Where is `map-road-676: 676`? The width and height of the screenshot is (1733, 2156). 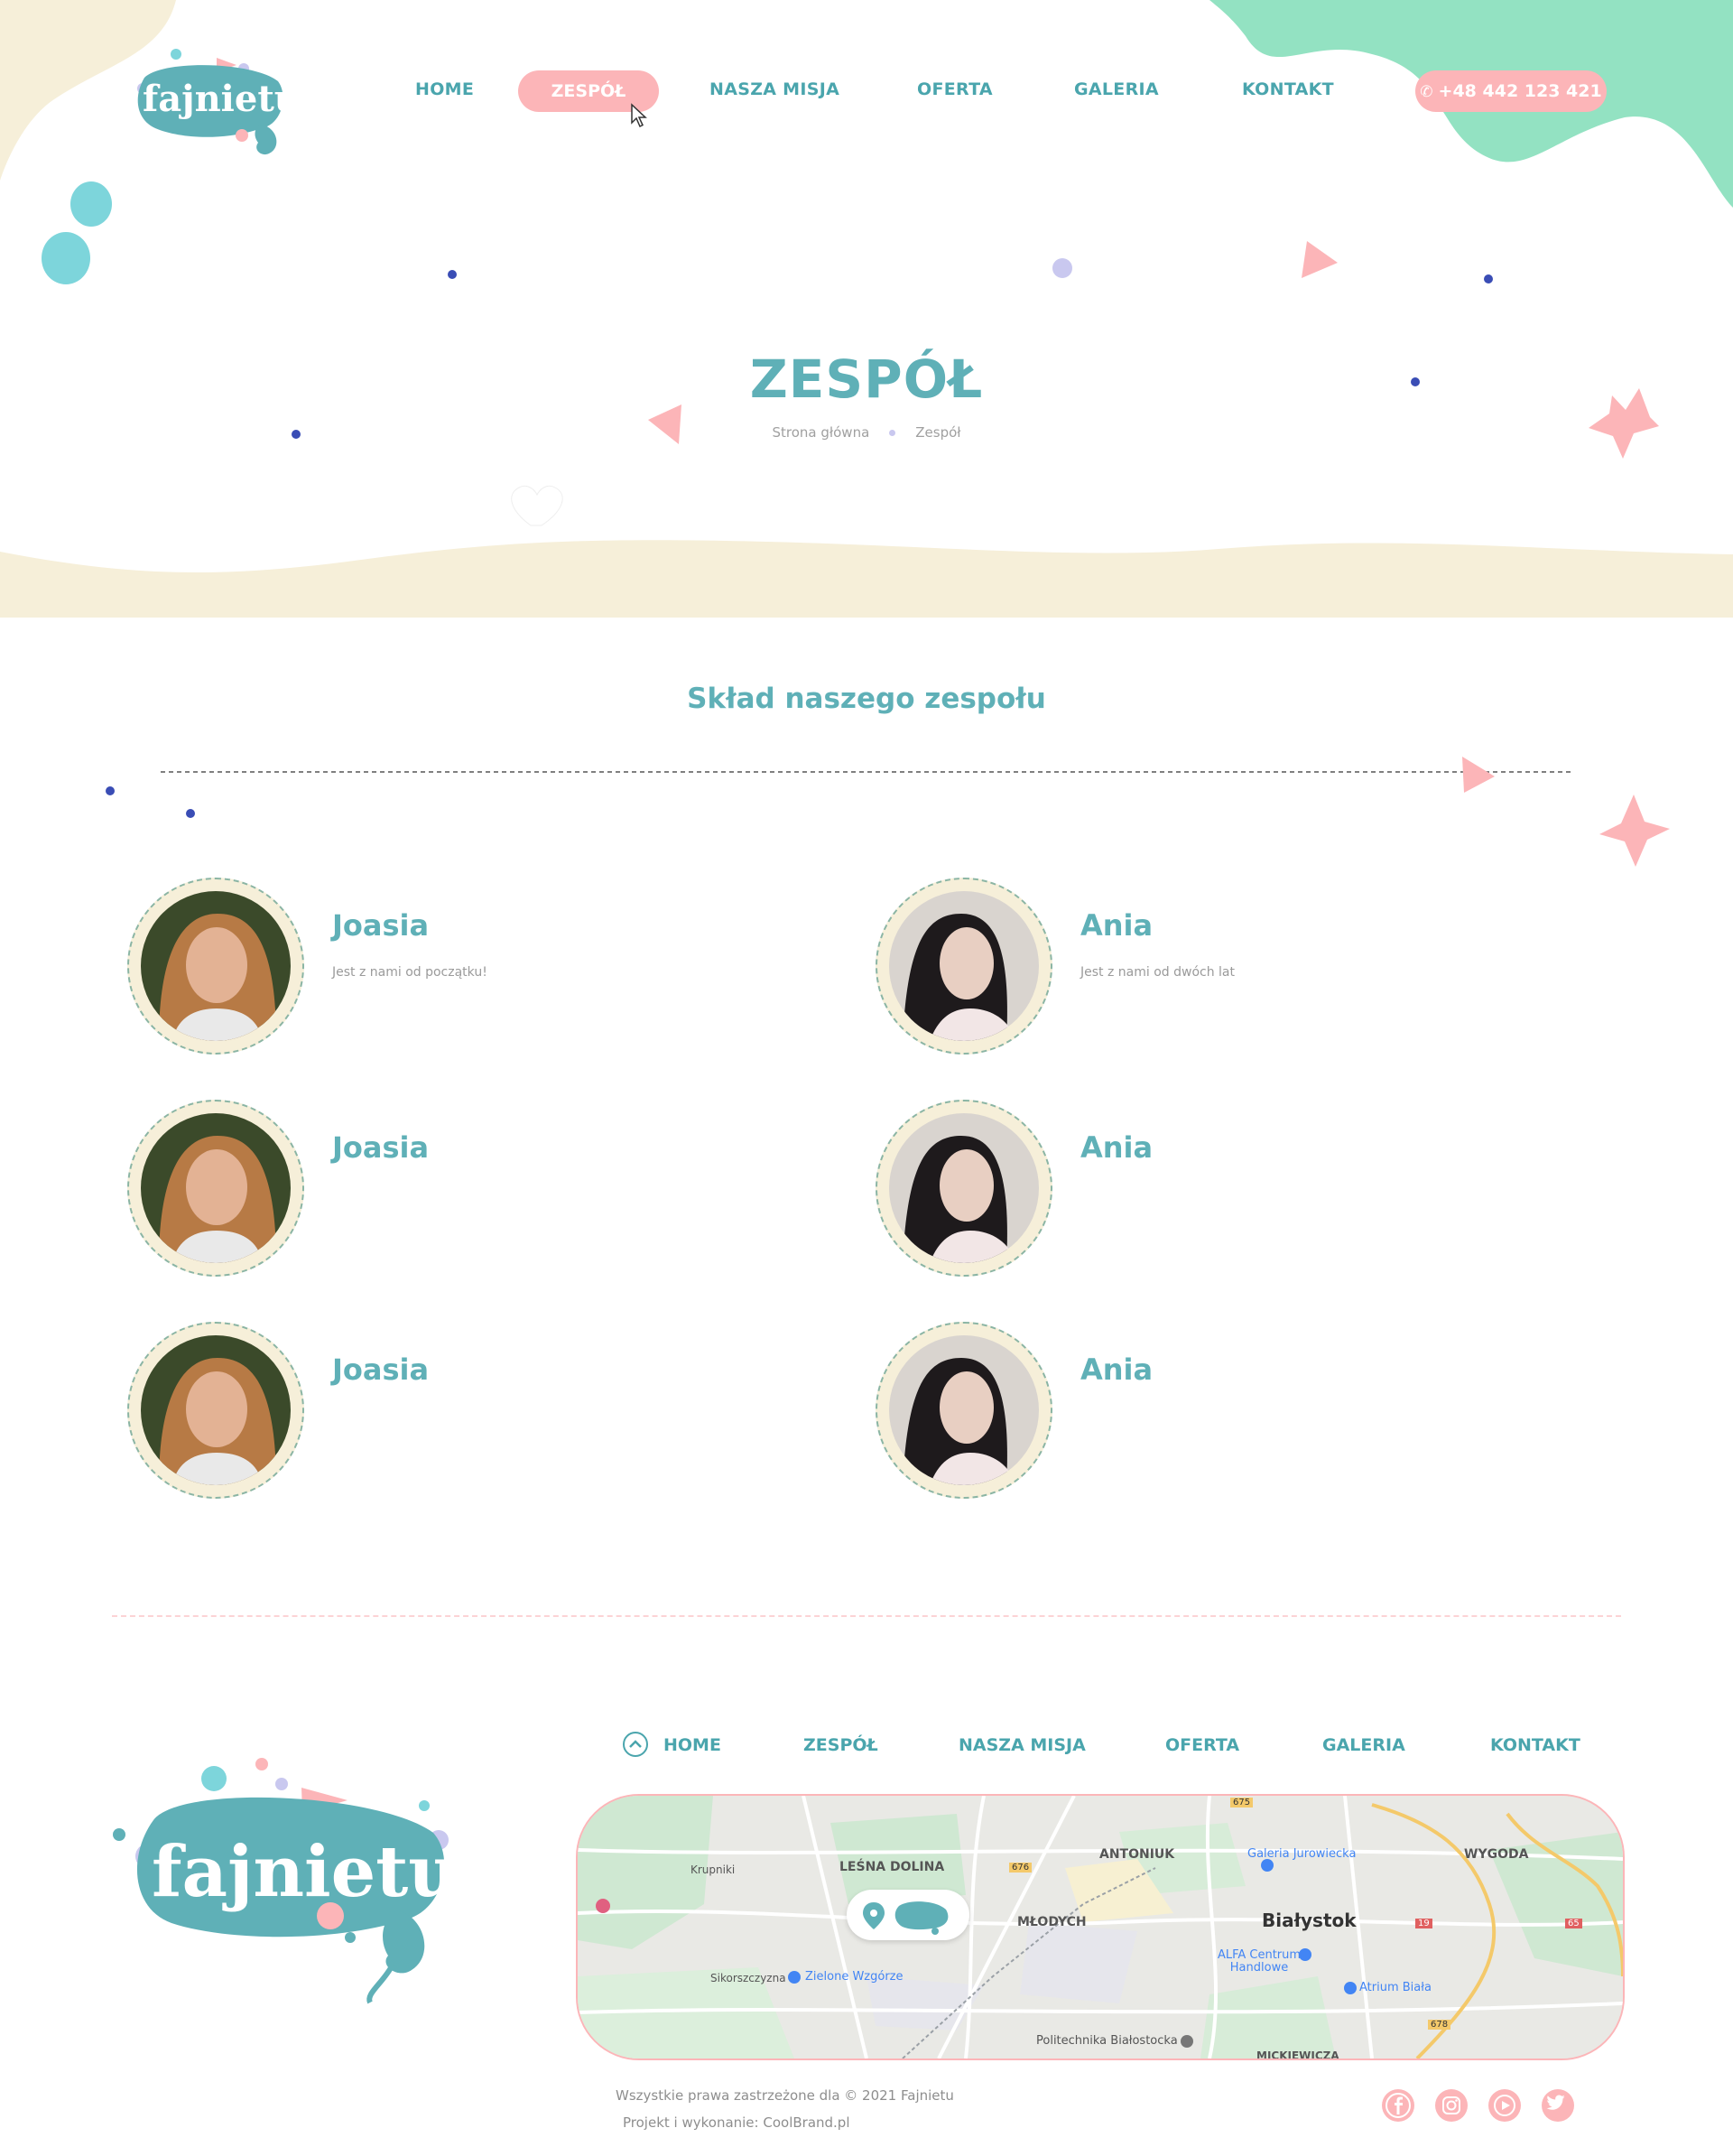
map-road-676: 676 is located at coordinates (1021, 1868).